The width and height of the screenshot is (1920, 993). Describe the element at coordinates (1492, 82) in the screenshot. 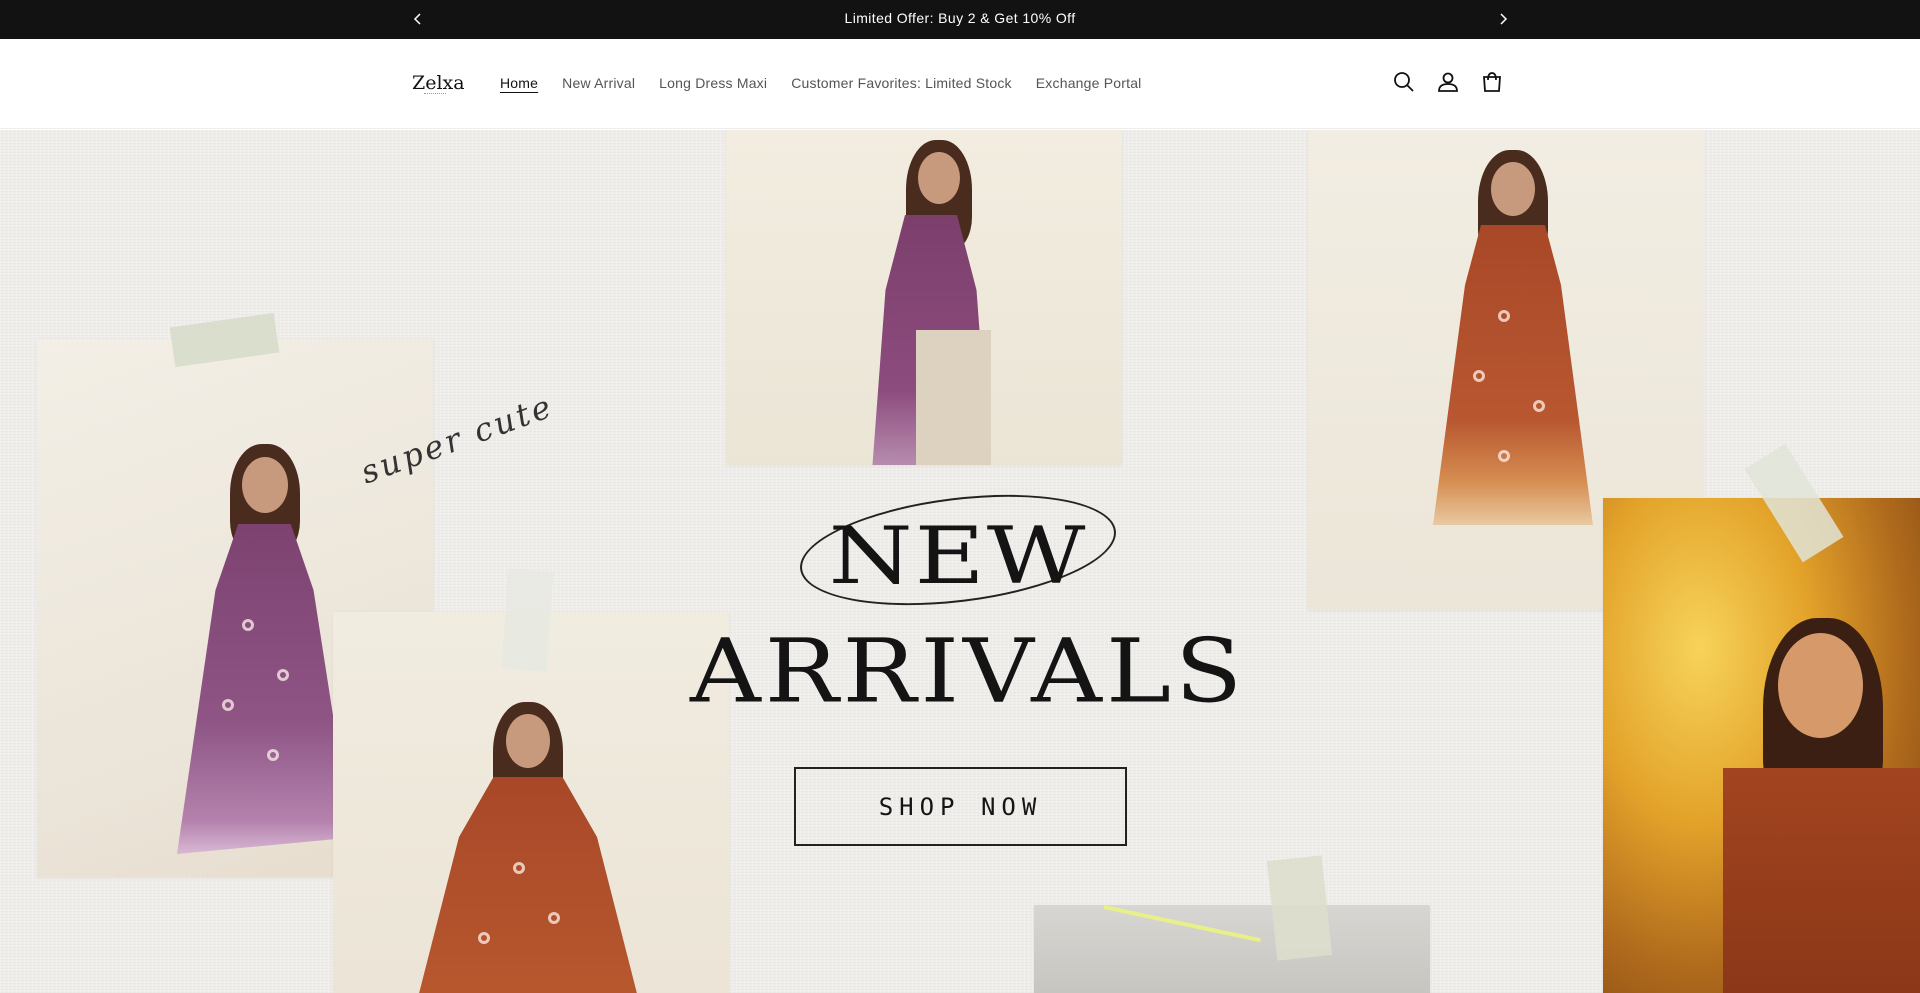

I see `cart-icon` at that location.